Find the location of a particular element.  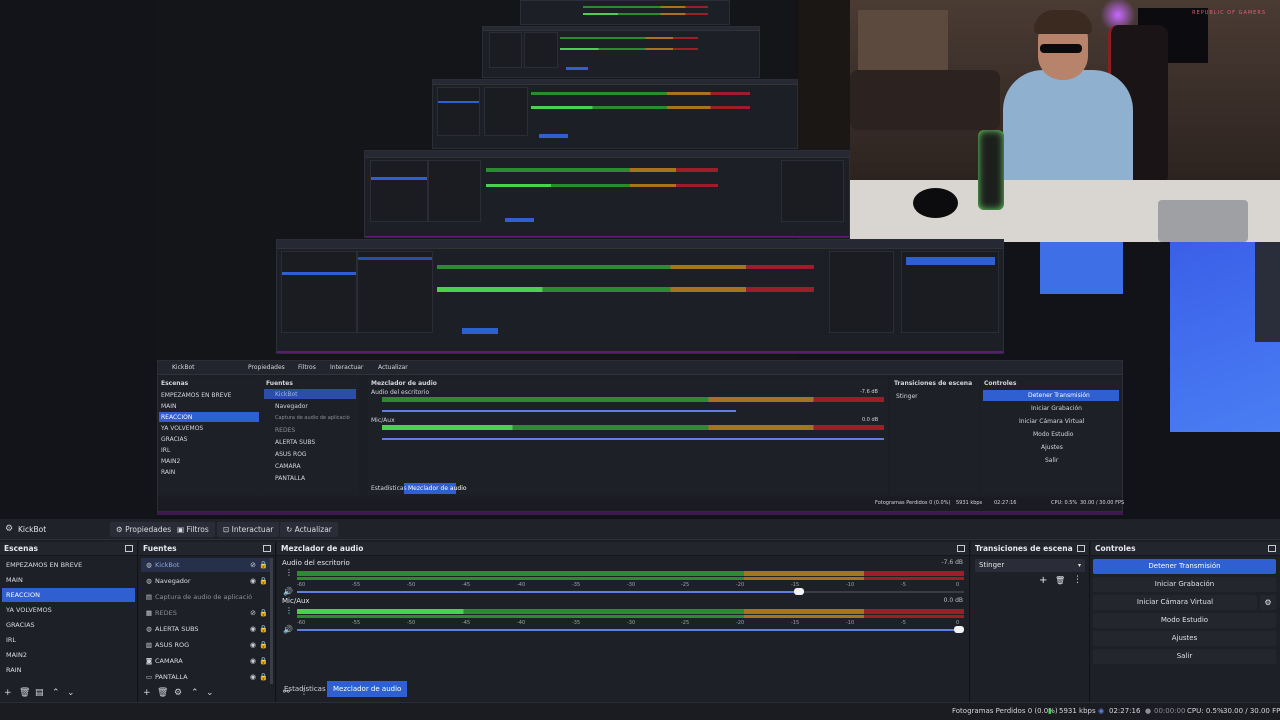

mic-ticks: -60 -55 -50 -45 -40 -35 -30 -25 -20 -15 -10 -5 0 is located at coordinates (630, 624).